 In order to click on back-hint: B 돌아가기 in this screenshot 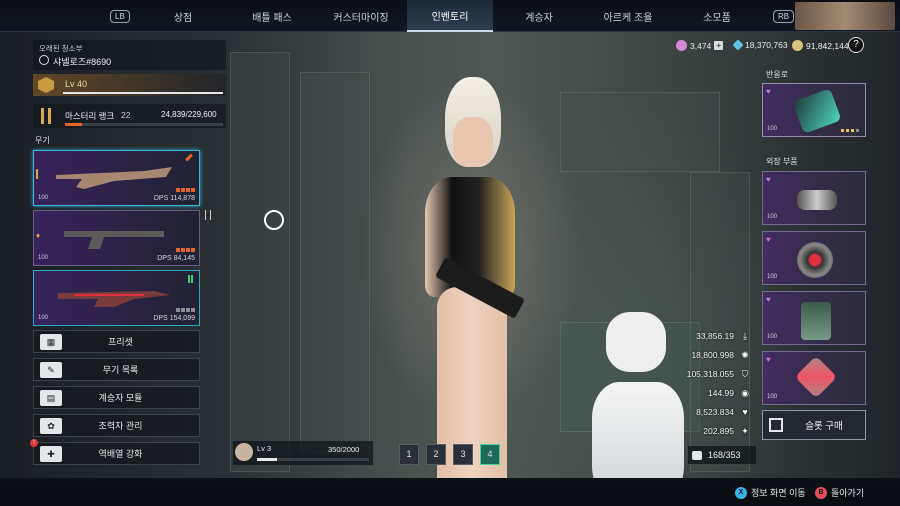, I will do `click(839, 492)`.